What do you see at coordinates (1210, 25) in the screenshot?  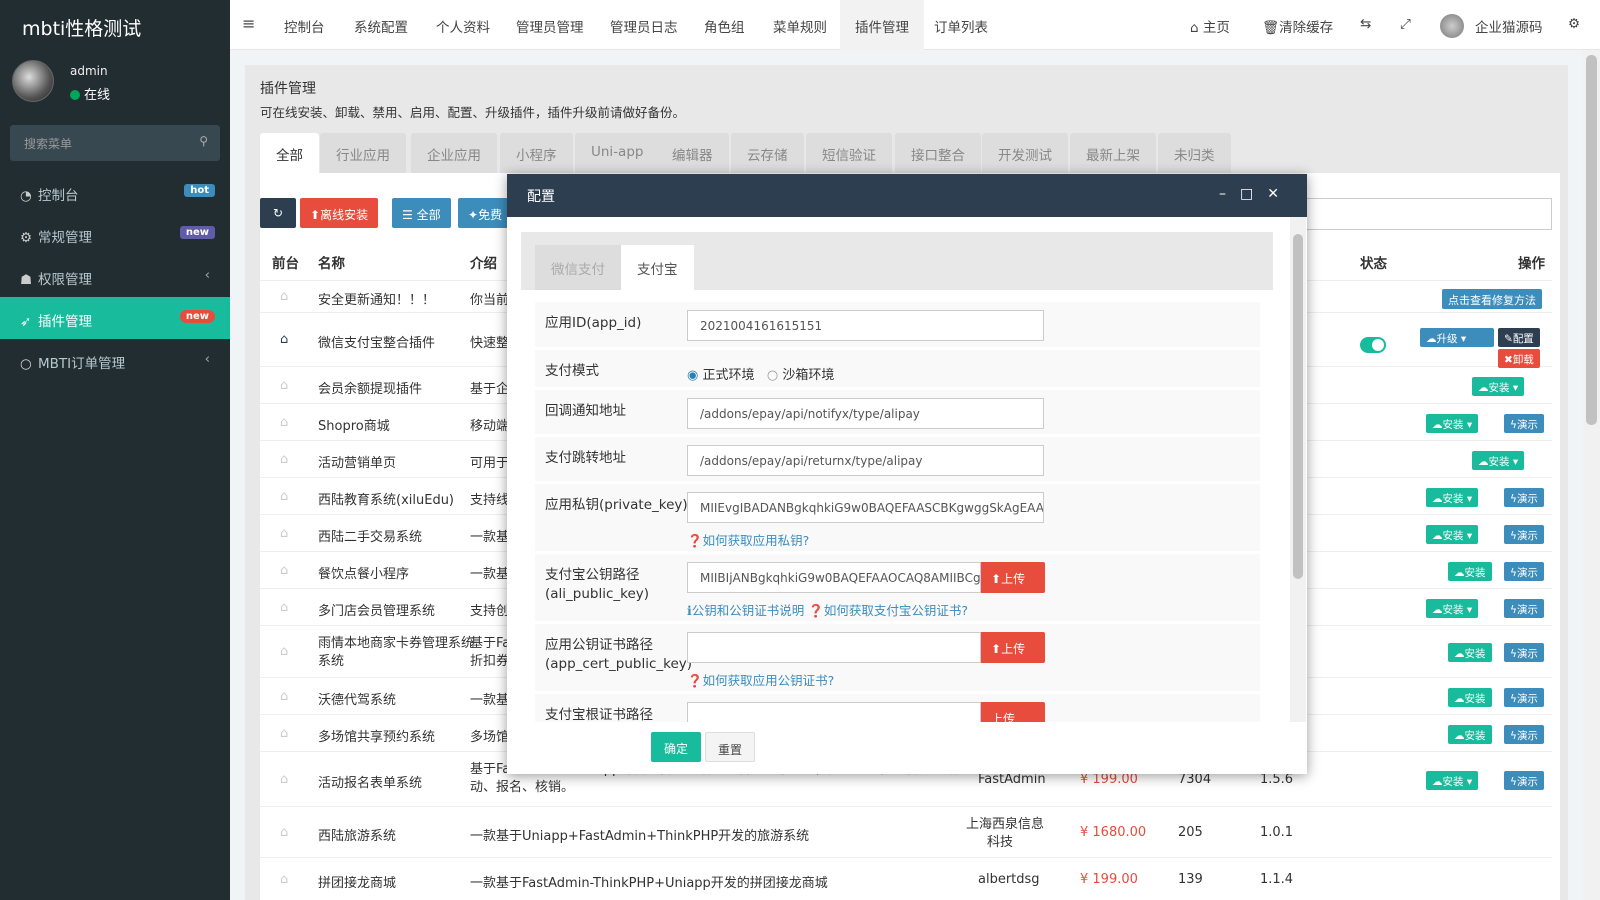 I see `home-link: ⌂ 主页` at bounding box center [1210, 25].